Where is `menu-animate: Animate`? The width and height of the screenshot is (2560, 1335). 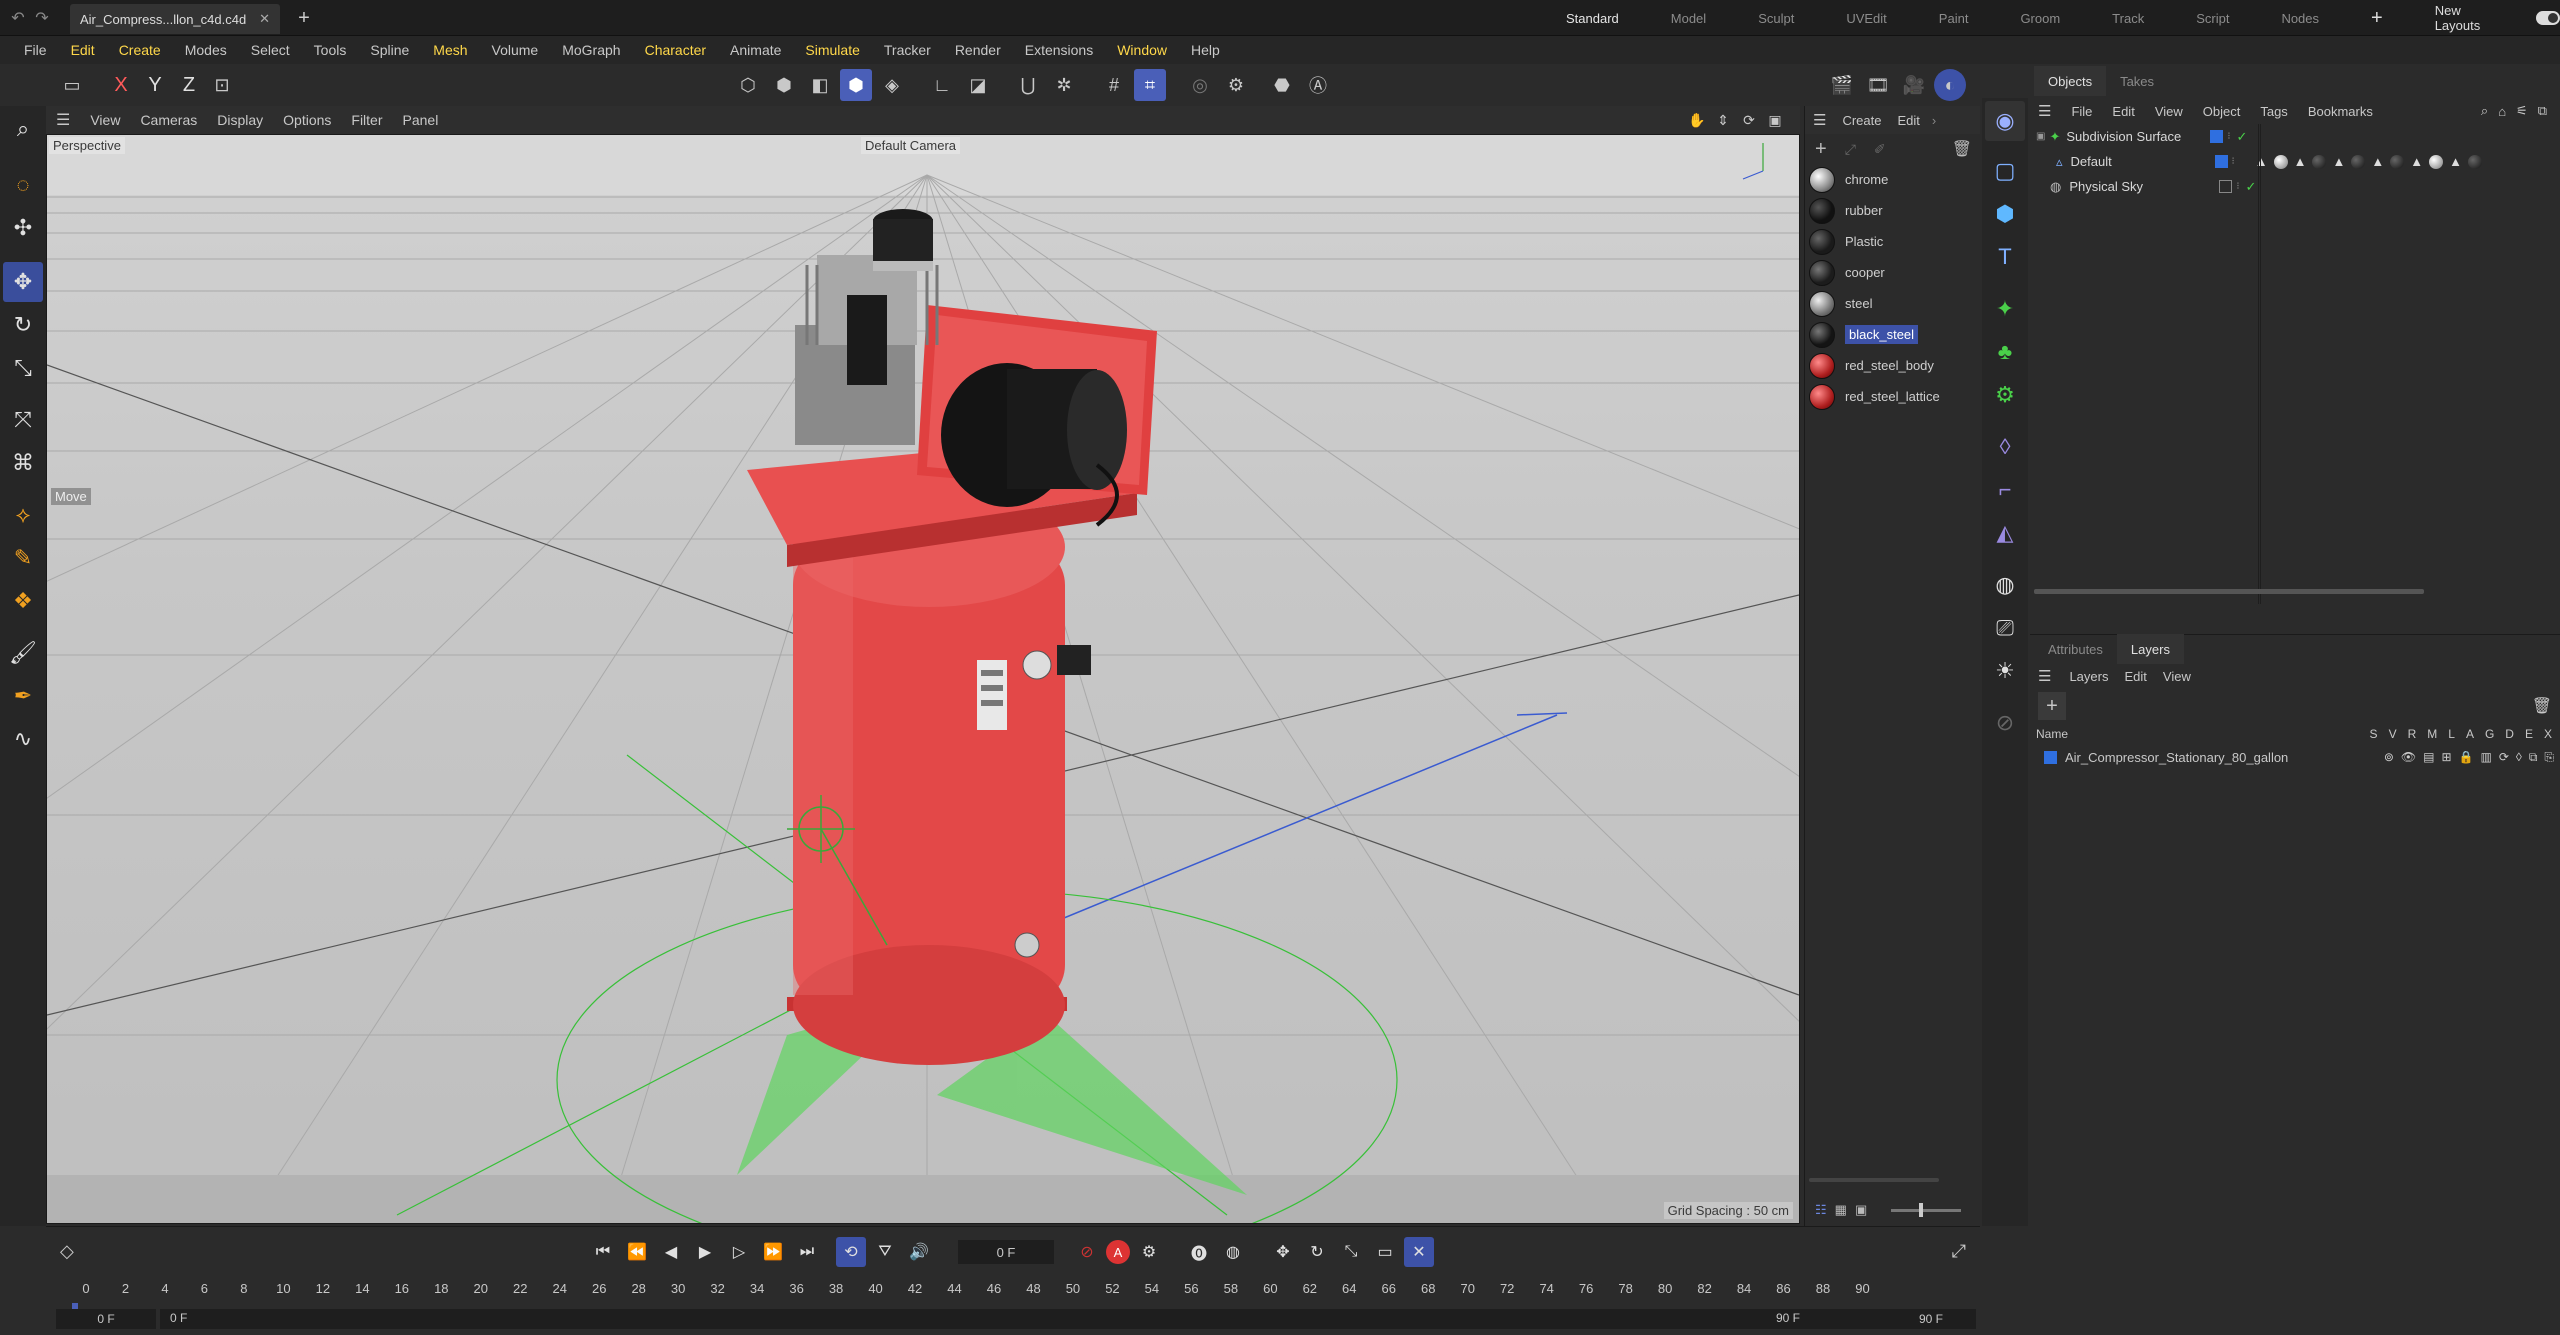
menu-animate: Animate is located at coordinates (755, 50).